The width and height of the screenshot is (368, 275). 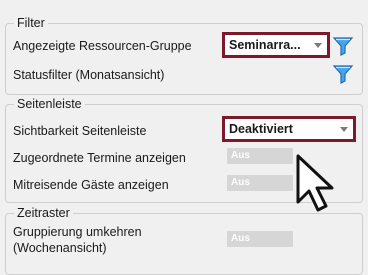 I want to click on filter-group-title: Filter, so click(x=31, y=23).